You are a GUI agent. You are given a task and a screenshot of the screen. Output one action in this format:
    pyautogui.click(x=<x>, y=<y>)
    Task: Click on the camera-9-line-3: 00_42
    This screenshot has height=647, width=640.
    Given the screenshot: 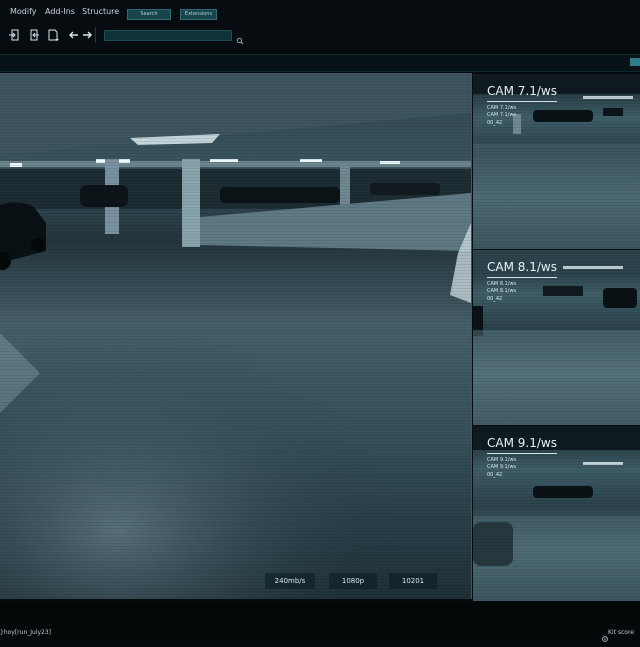 What is the action you would take?
    pyautogui.click(x=495, y=475)
    